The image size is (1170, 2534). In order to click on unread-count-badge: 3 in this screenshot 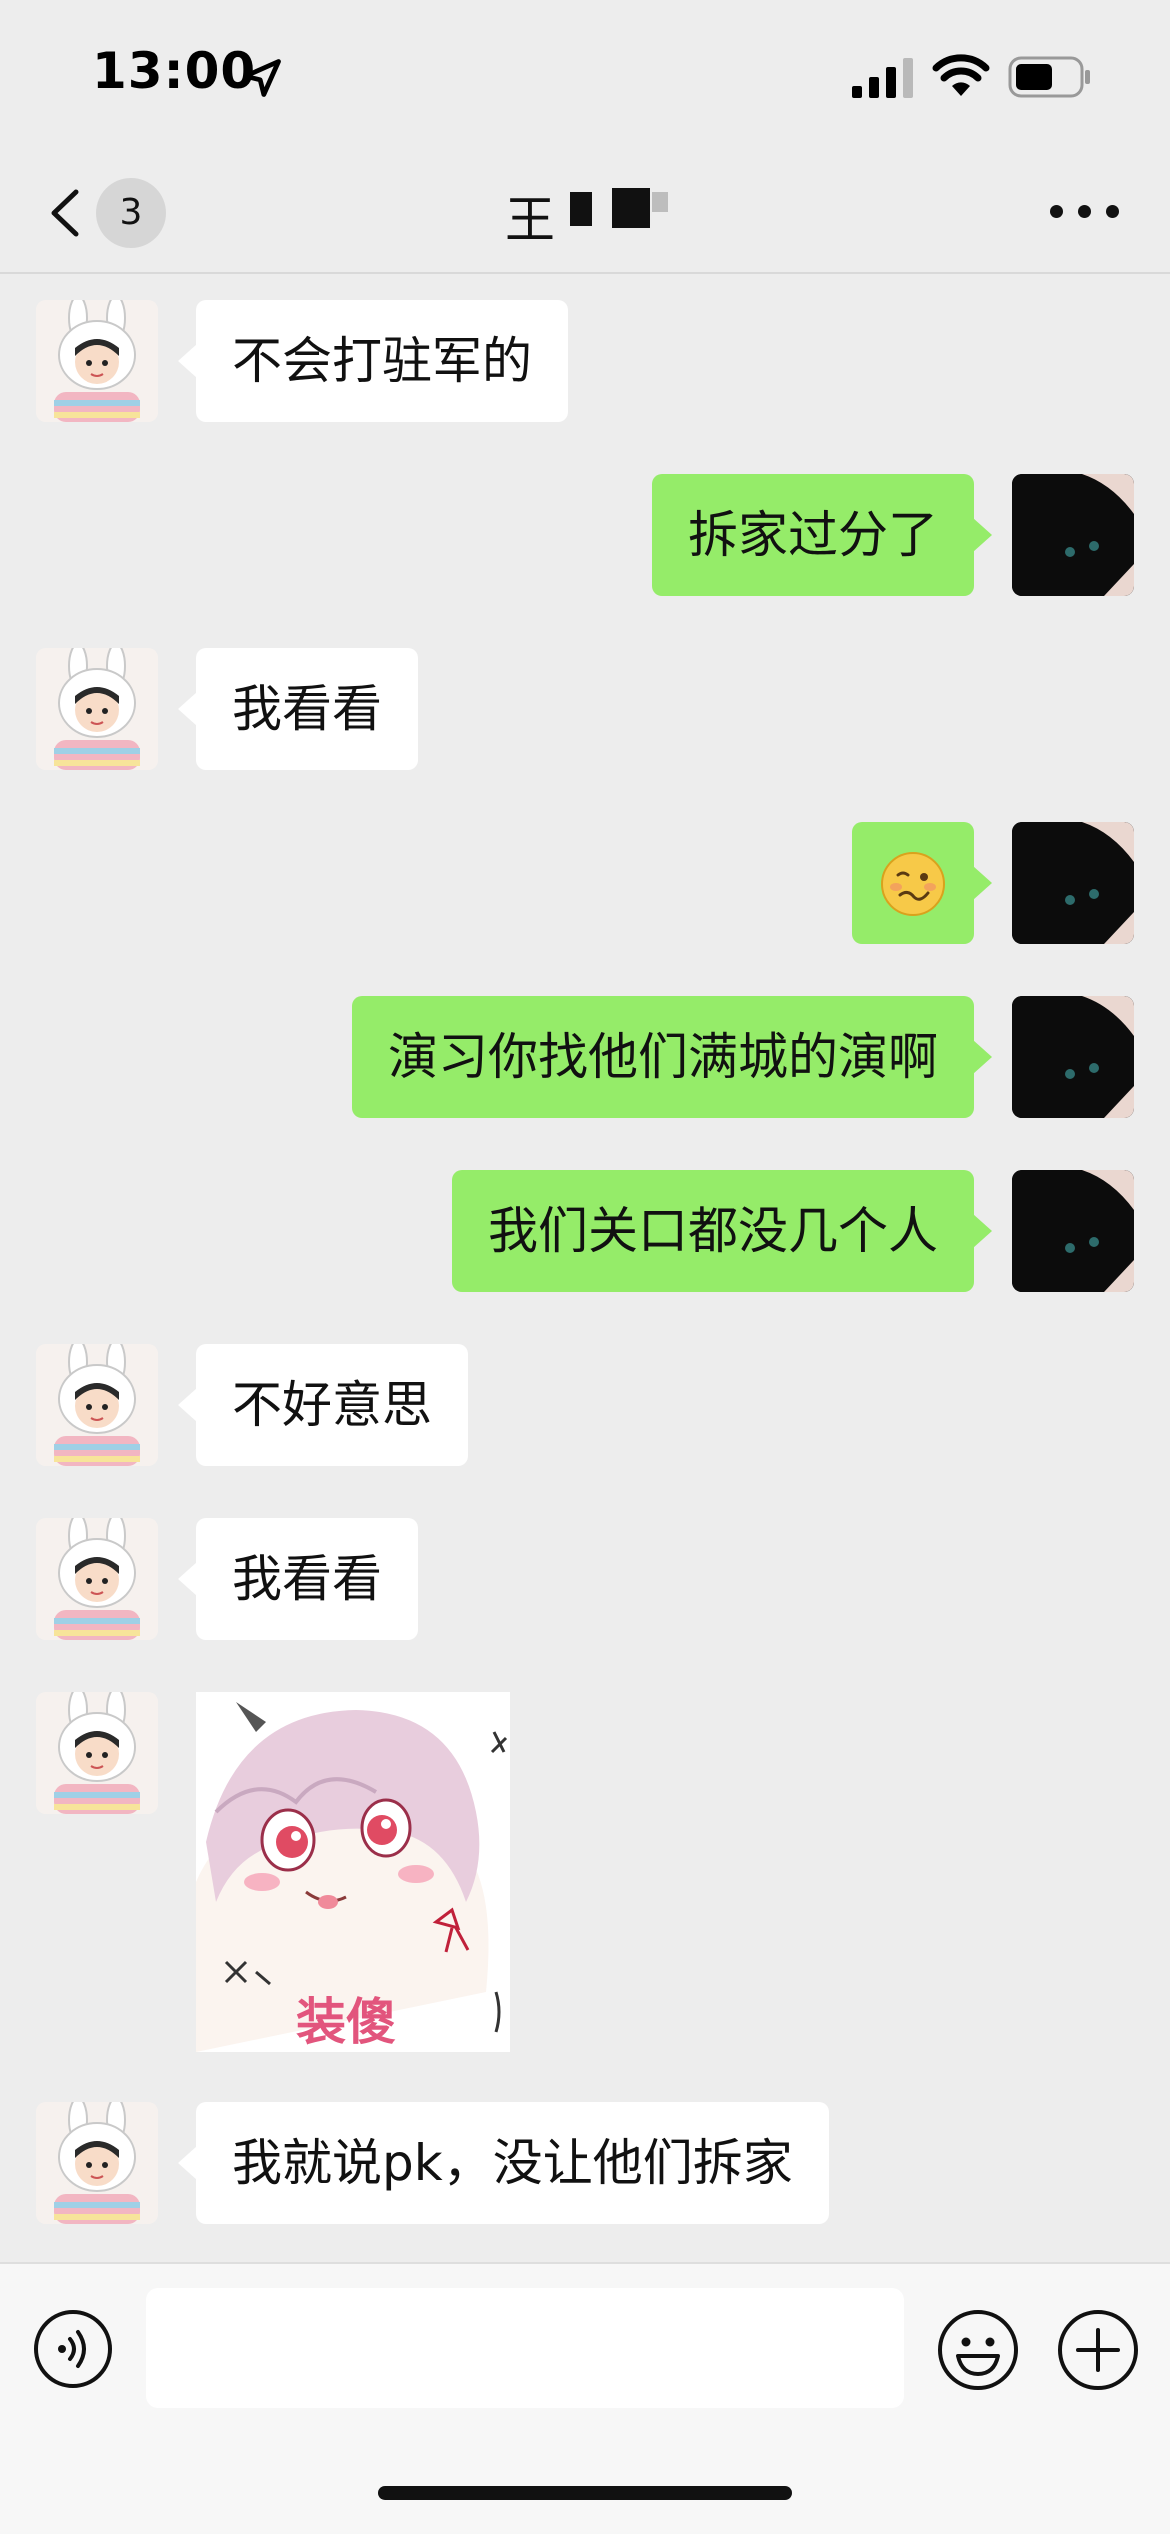, I will do `click(131, 213)`.